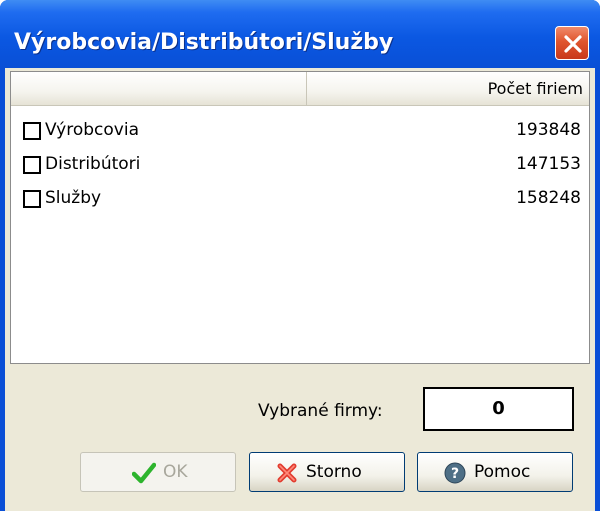  I want to click on header-column-count: Počet firiem, so click(448, 88).